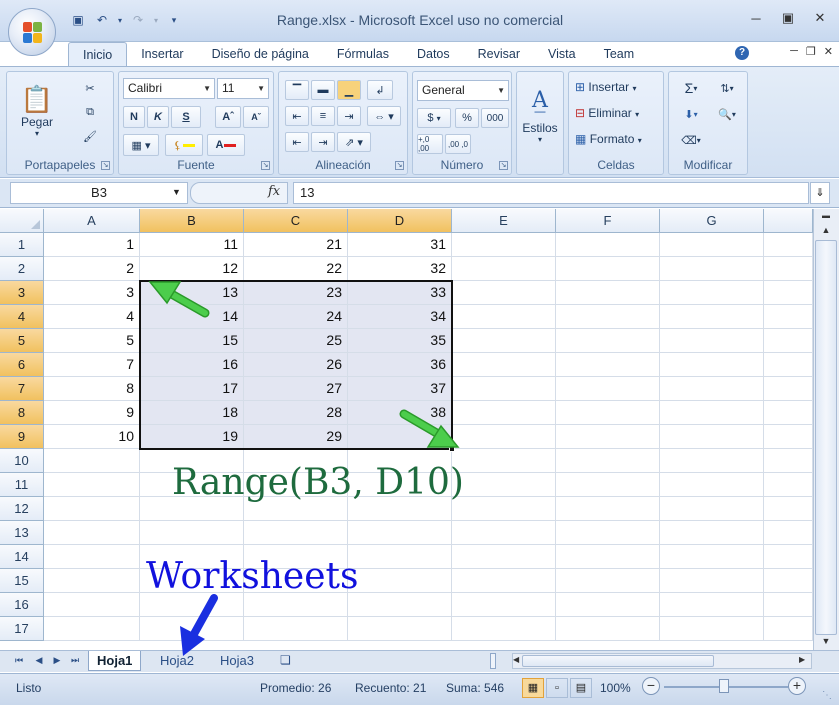 The width and height of the screenshot is (839, 705). Describe the element at coordinates (22, 605) in the screenshot. I see `row-header: 16` at that location.